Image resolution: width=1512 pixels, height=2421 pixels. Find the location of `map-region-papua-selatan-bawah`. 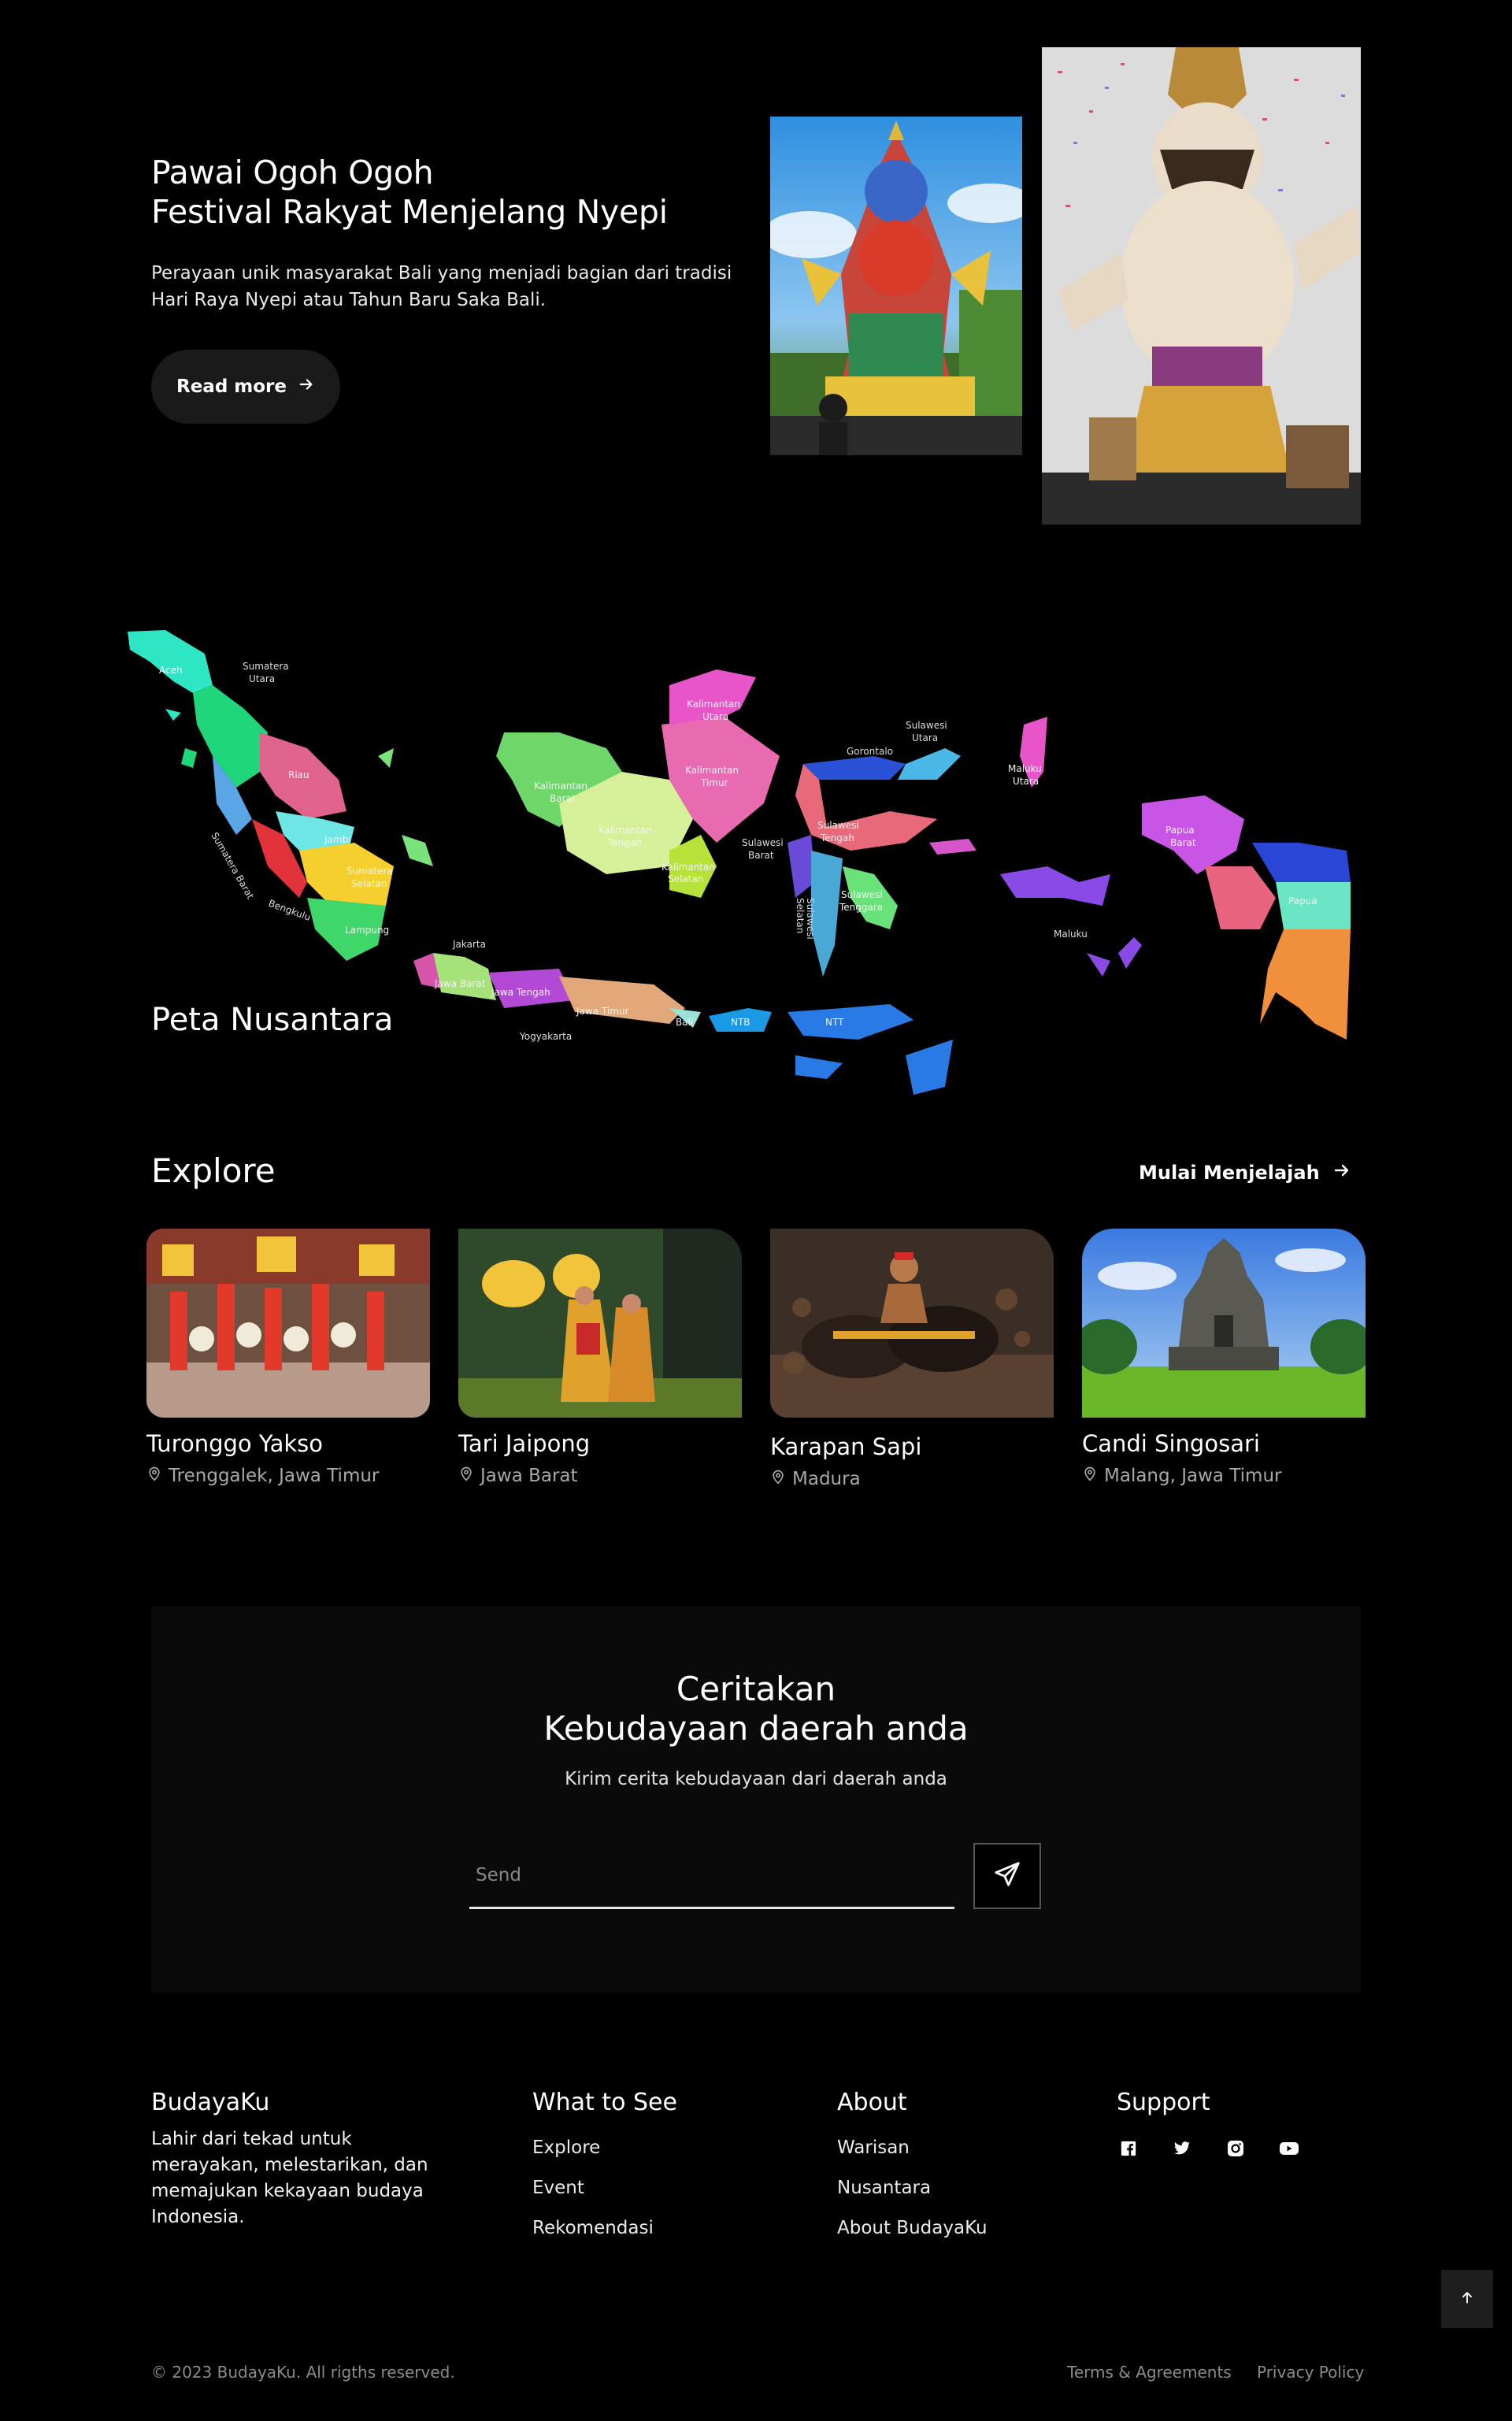

map-region-papua-selatan-bawah is located at coordinates (1305, 984).